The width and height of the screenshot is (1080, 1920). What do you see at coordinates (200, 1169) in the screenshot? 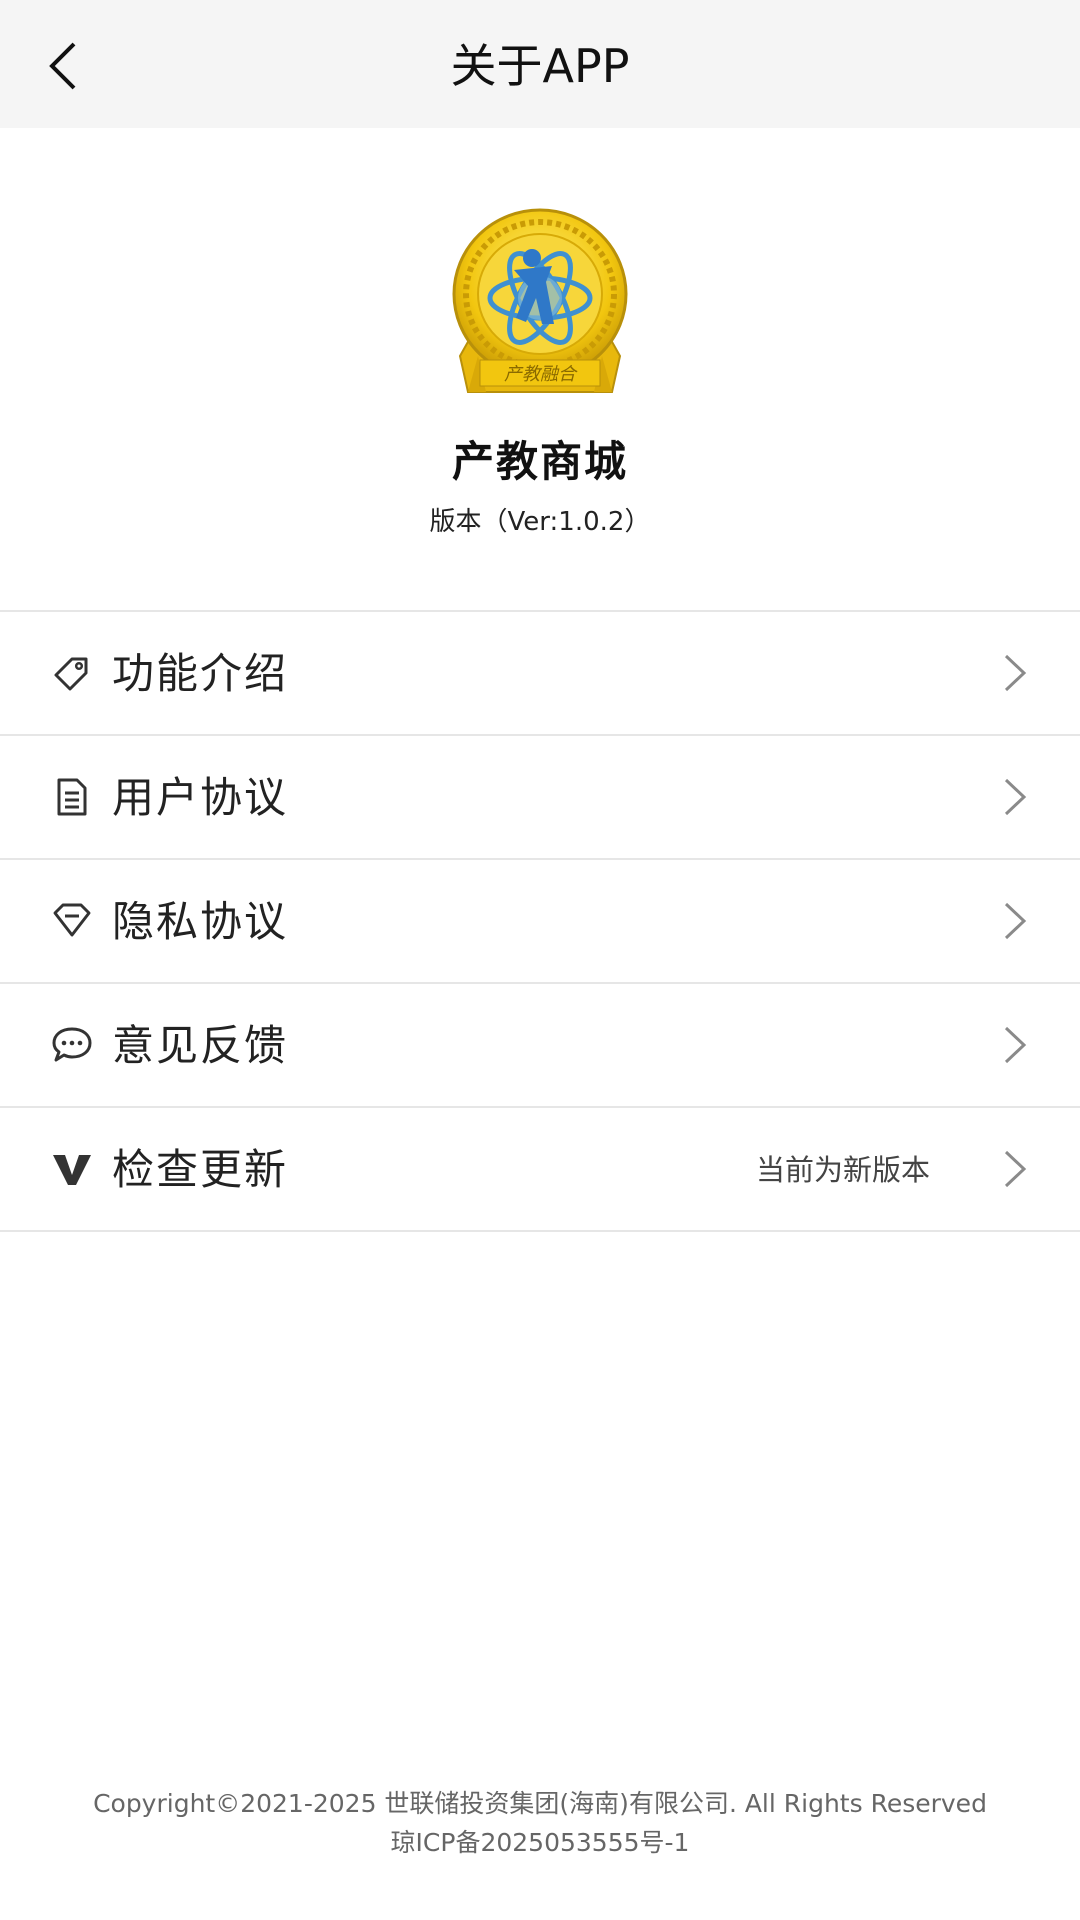
I see `menu-item-label: 检查更新` at bounding box center [200, 1169].